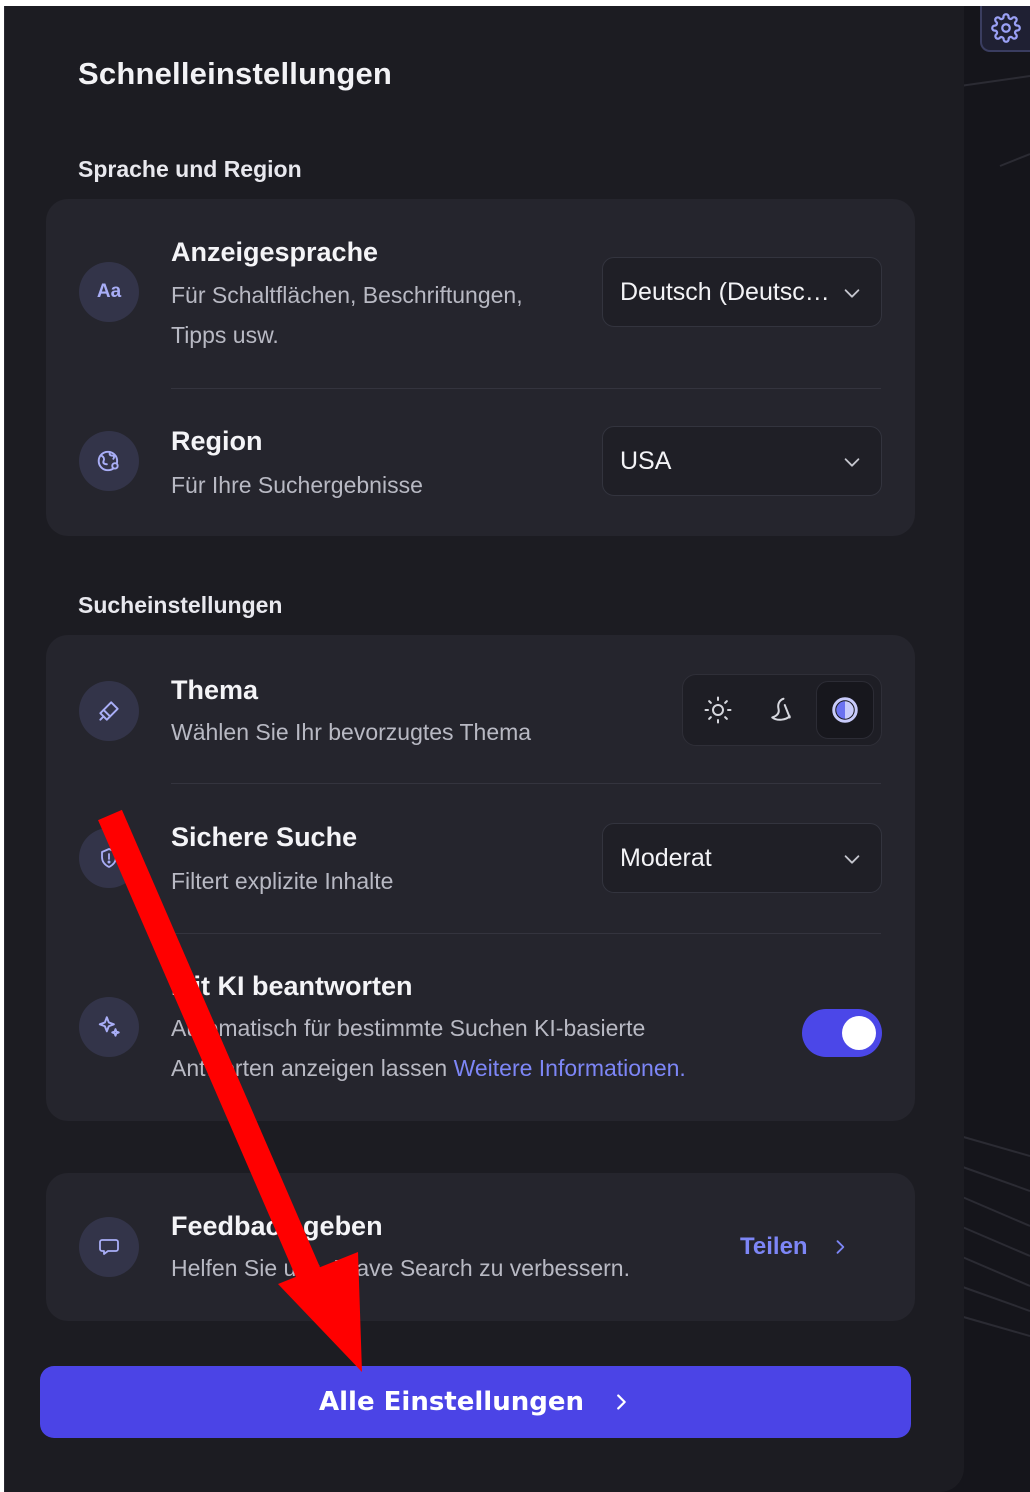 The height and width of the screenshot is (1492, 1030). I want to click on display-language-select: Deutsch (Deutschland), so click(742, 292).